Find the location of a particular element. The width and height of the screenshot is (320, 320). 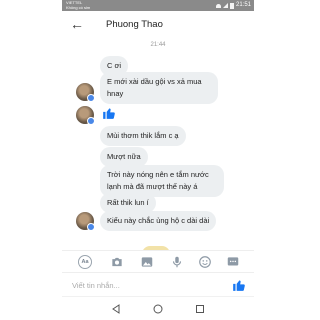

arrow-left-icon: ← is located at coordinates (77, 24).